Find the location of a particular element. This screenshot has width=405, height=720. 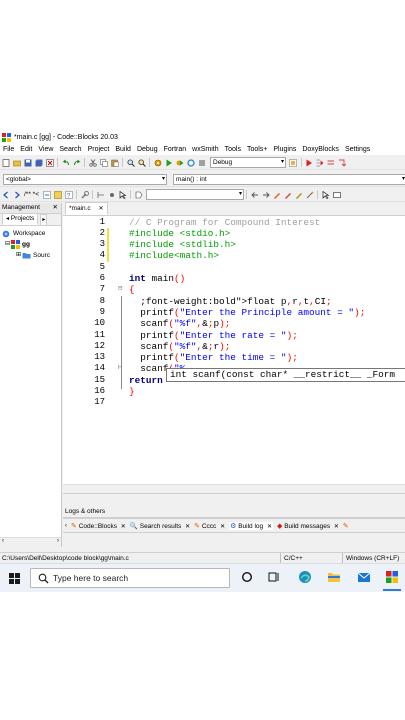

abort-icon is located at coordinates (202, 163).